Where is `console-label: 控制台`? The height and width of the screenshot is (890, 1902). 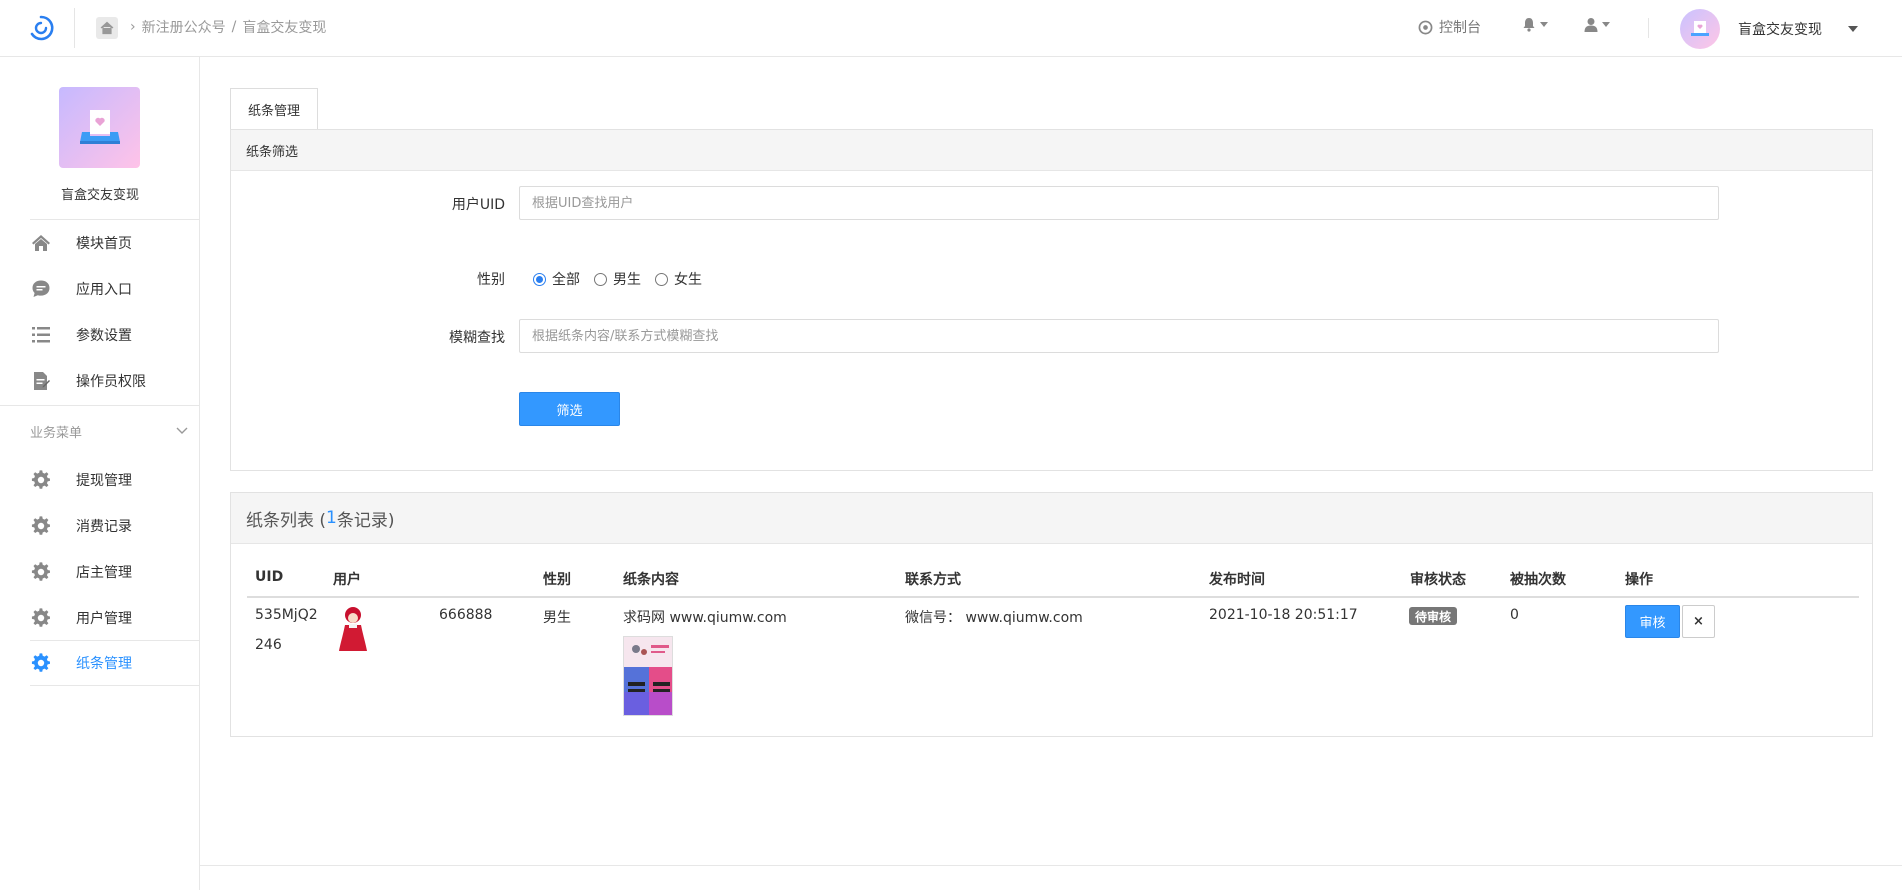 console-label: 控制台 is located at coordinates (1460, 28).